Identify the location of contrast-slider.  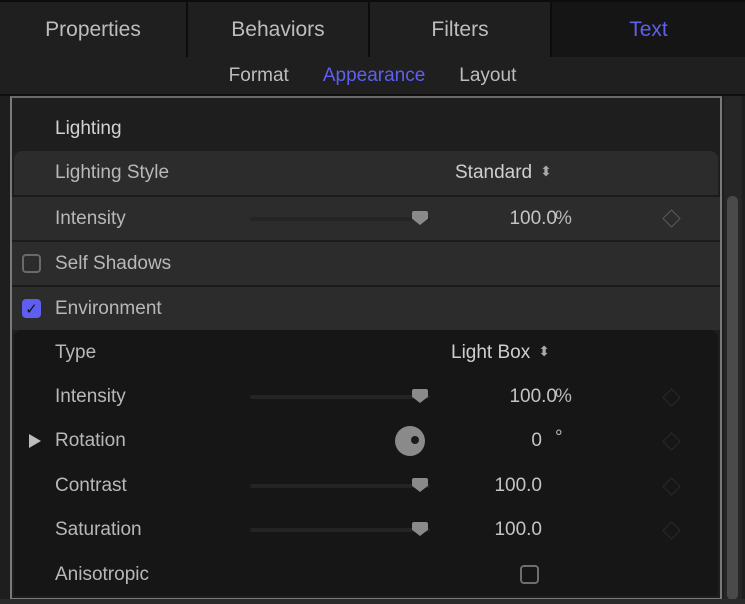
(340, 485).